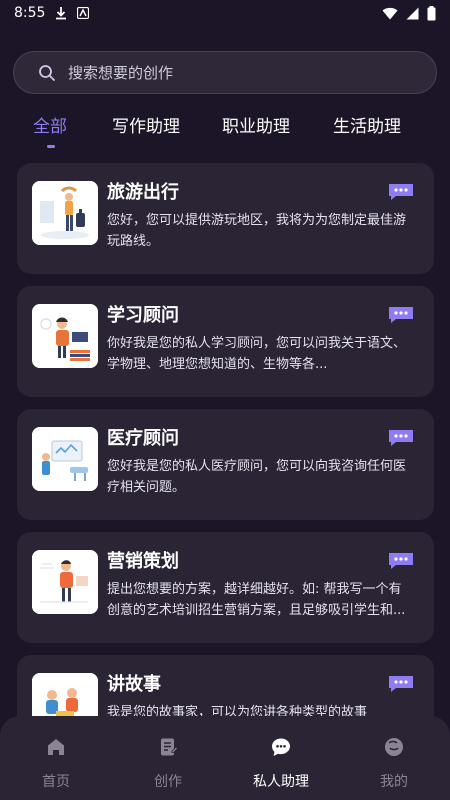 The width and height of the screenshot is (450, 800). I want to click on assistant-card-travel: 旅游出行 您好，您可以提供游玩地区，我将为为您制定最佳游玩路线。, so click(225, 218).